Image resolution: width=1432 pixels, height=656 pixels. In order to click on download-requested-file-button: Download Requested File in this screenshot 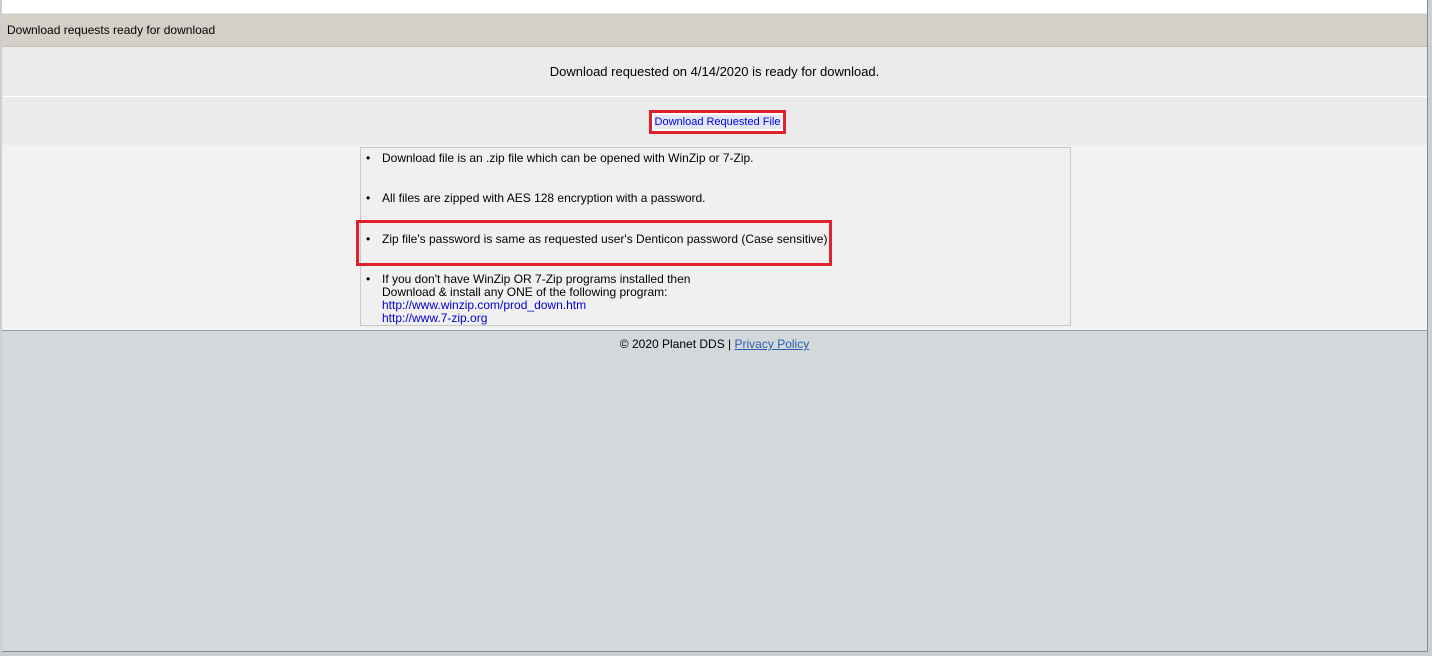, I will do `click(717, 122)`.